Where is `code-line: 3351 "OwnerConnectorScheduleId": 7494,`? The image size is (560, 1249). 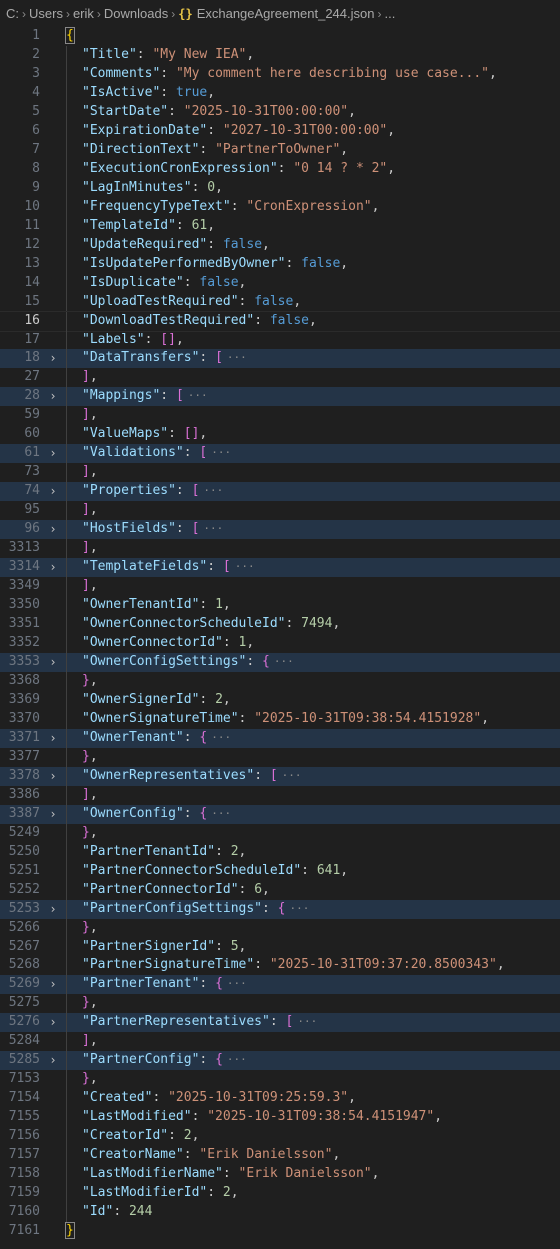
code-line: 3351 "OwnerConnectorScheduleId": 7494, is located at coordinates (280, 624).